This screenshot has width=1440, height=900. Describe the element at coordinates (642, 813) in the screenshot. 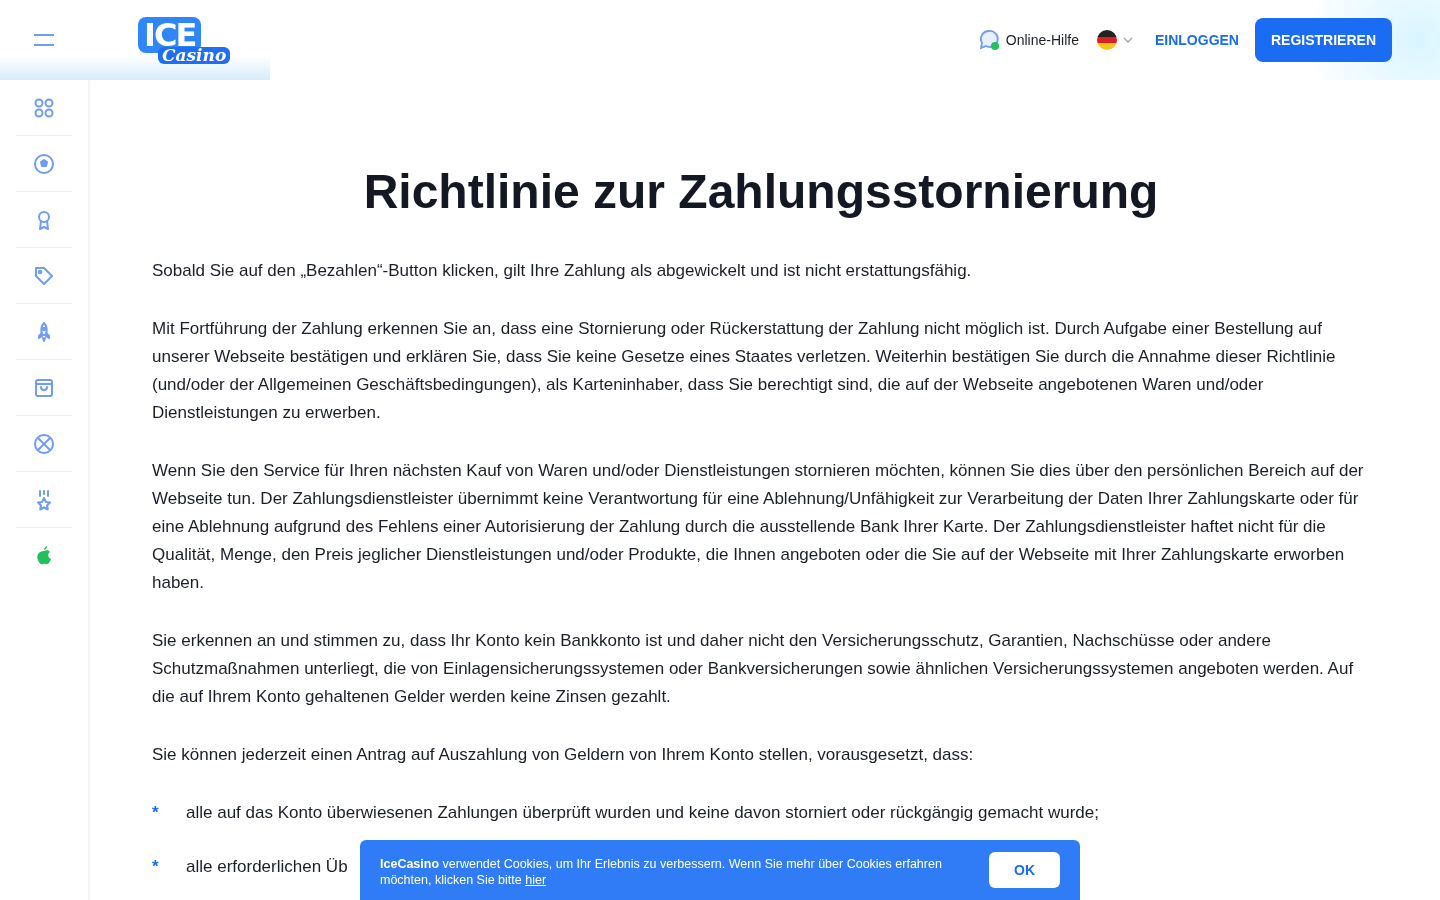

I see `list-item-text: alle auf das Konto überwiesenen Zahlungen überprüft wurden und keine davon storniert oder rückgängig gemacht wurde;` at that location.